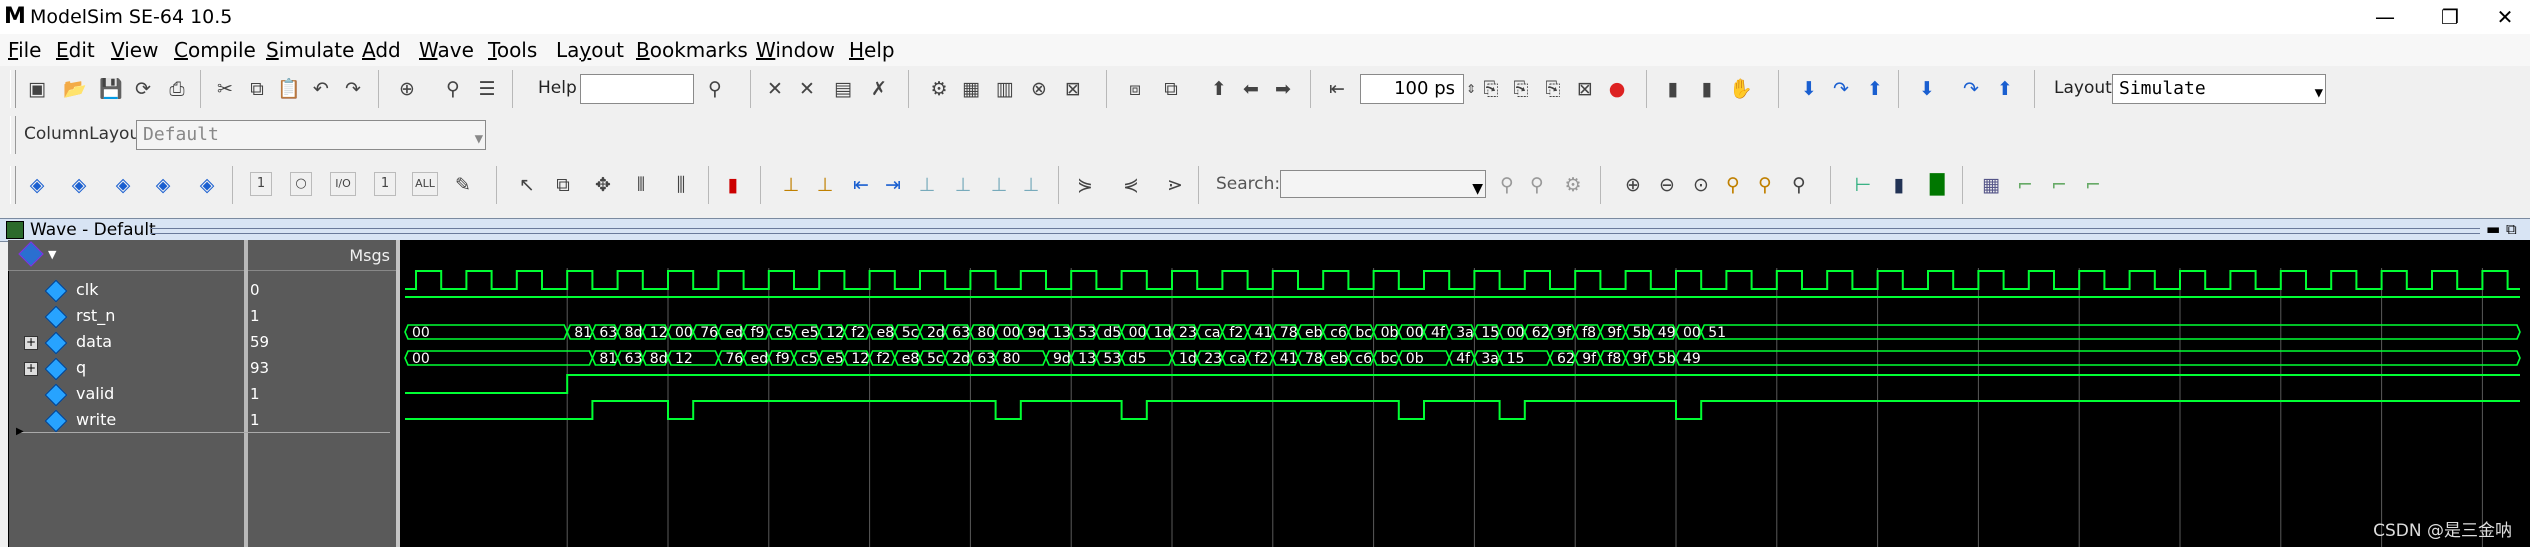  Describe the element at coordinates (1507, 185) in the screenshot. I see `search-forward-icon: ⚲` at that location.